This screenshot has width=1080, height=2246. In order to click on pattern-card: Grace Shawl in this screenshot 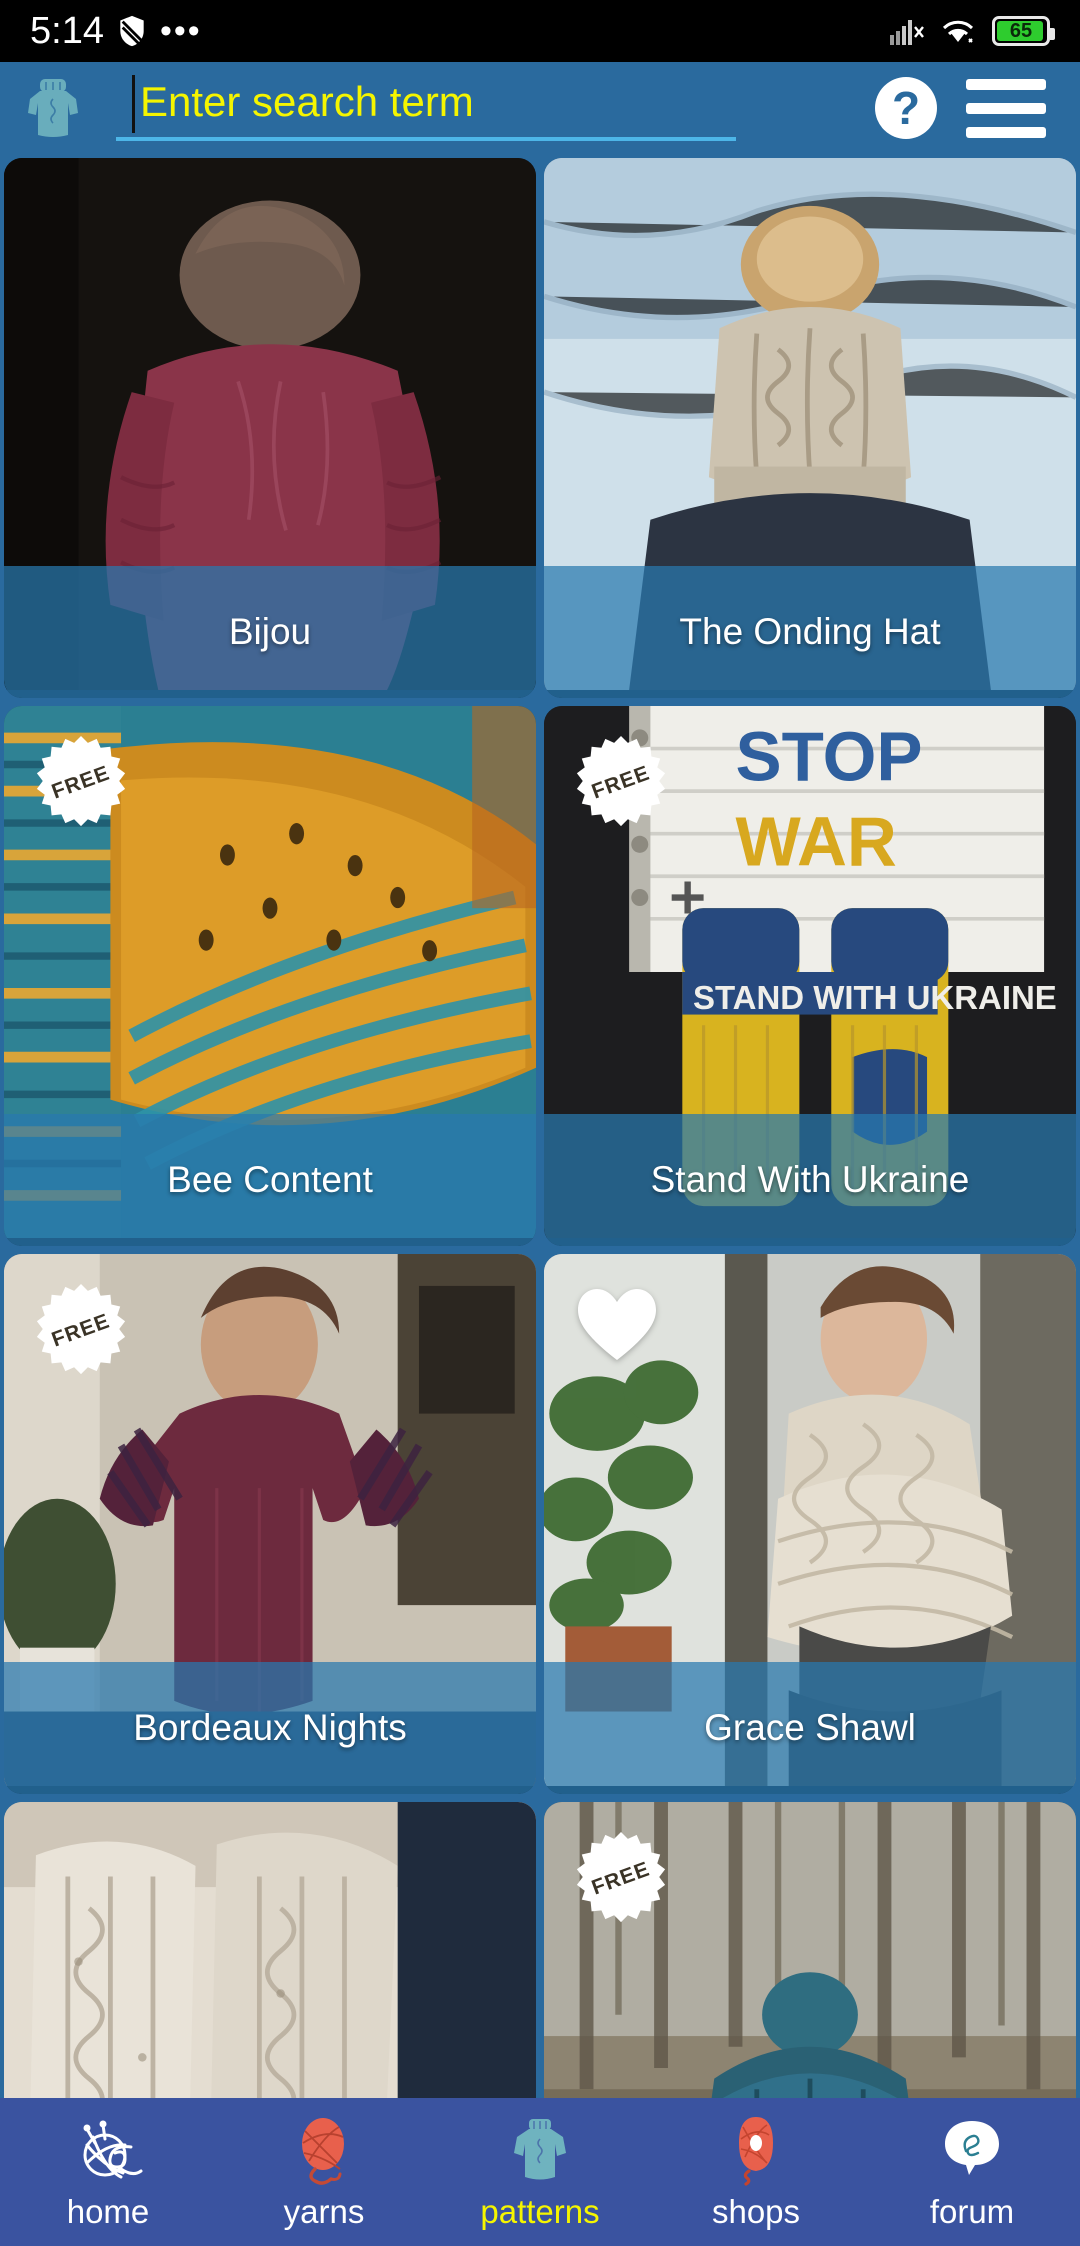, I will do `click(810, 1524)`.